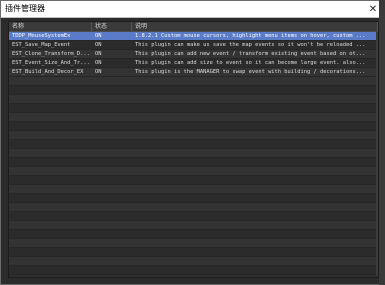 The image size is (385, 285). Describe the element at coordinates (41, 45) in the screenshot. I see `plugin-name: EST_Save_Map_Event` at that location.